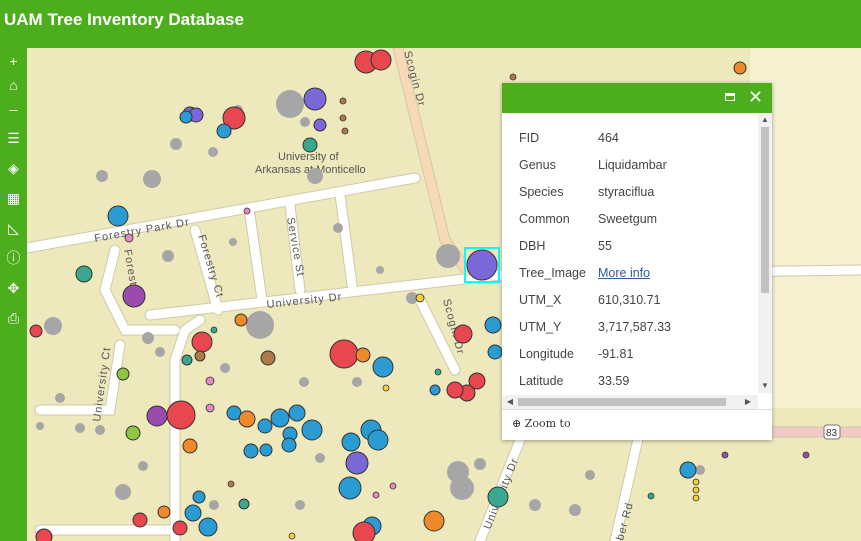  I want to click on map-toolbar: + ⌂ – ☰ ◈ ▦ ◺ ⓘ ✥ ⎙, so click(13, 294).